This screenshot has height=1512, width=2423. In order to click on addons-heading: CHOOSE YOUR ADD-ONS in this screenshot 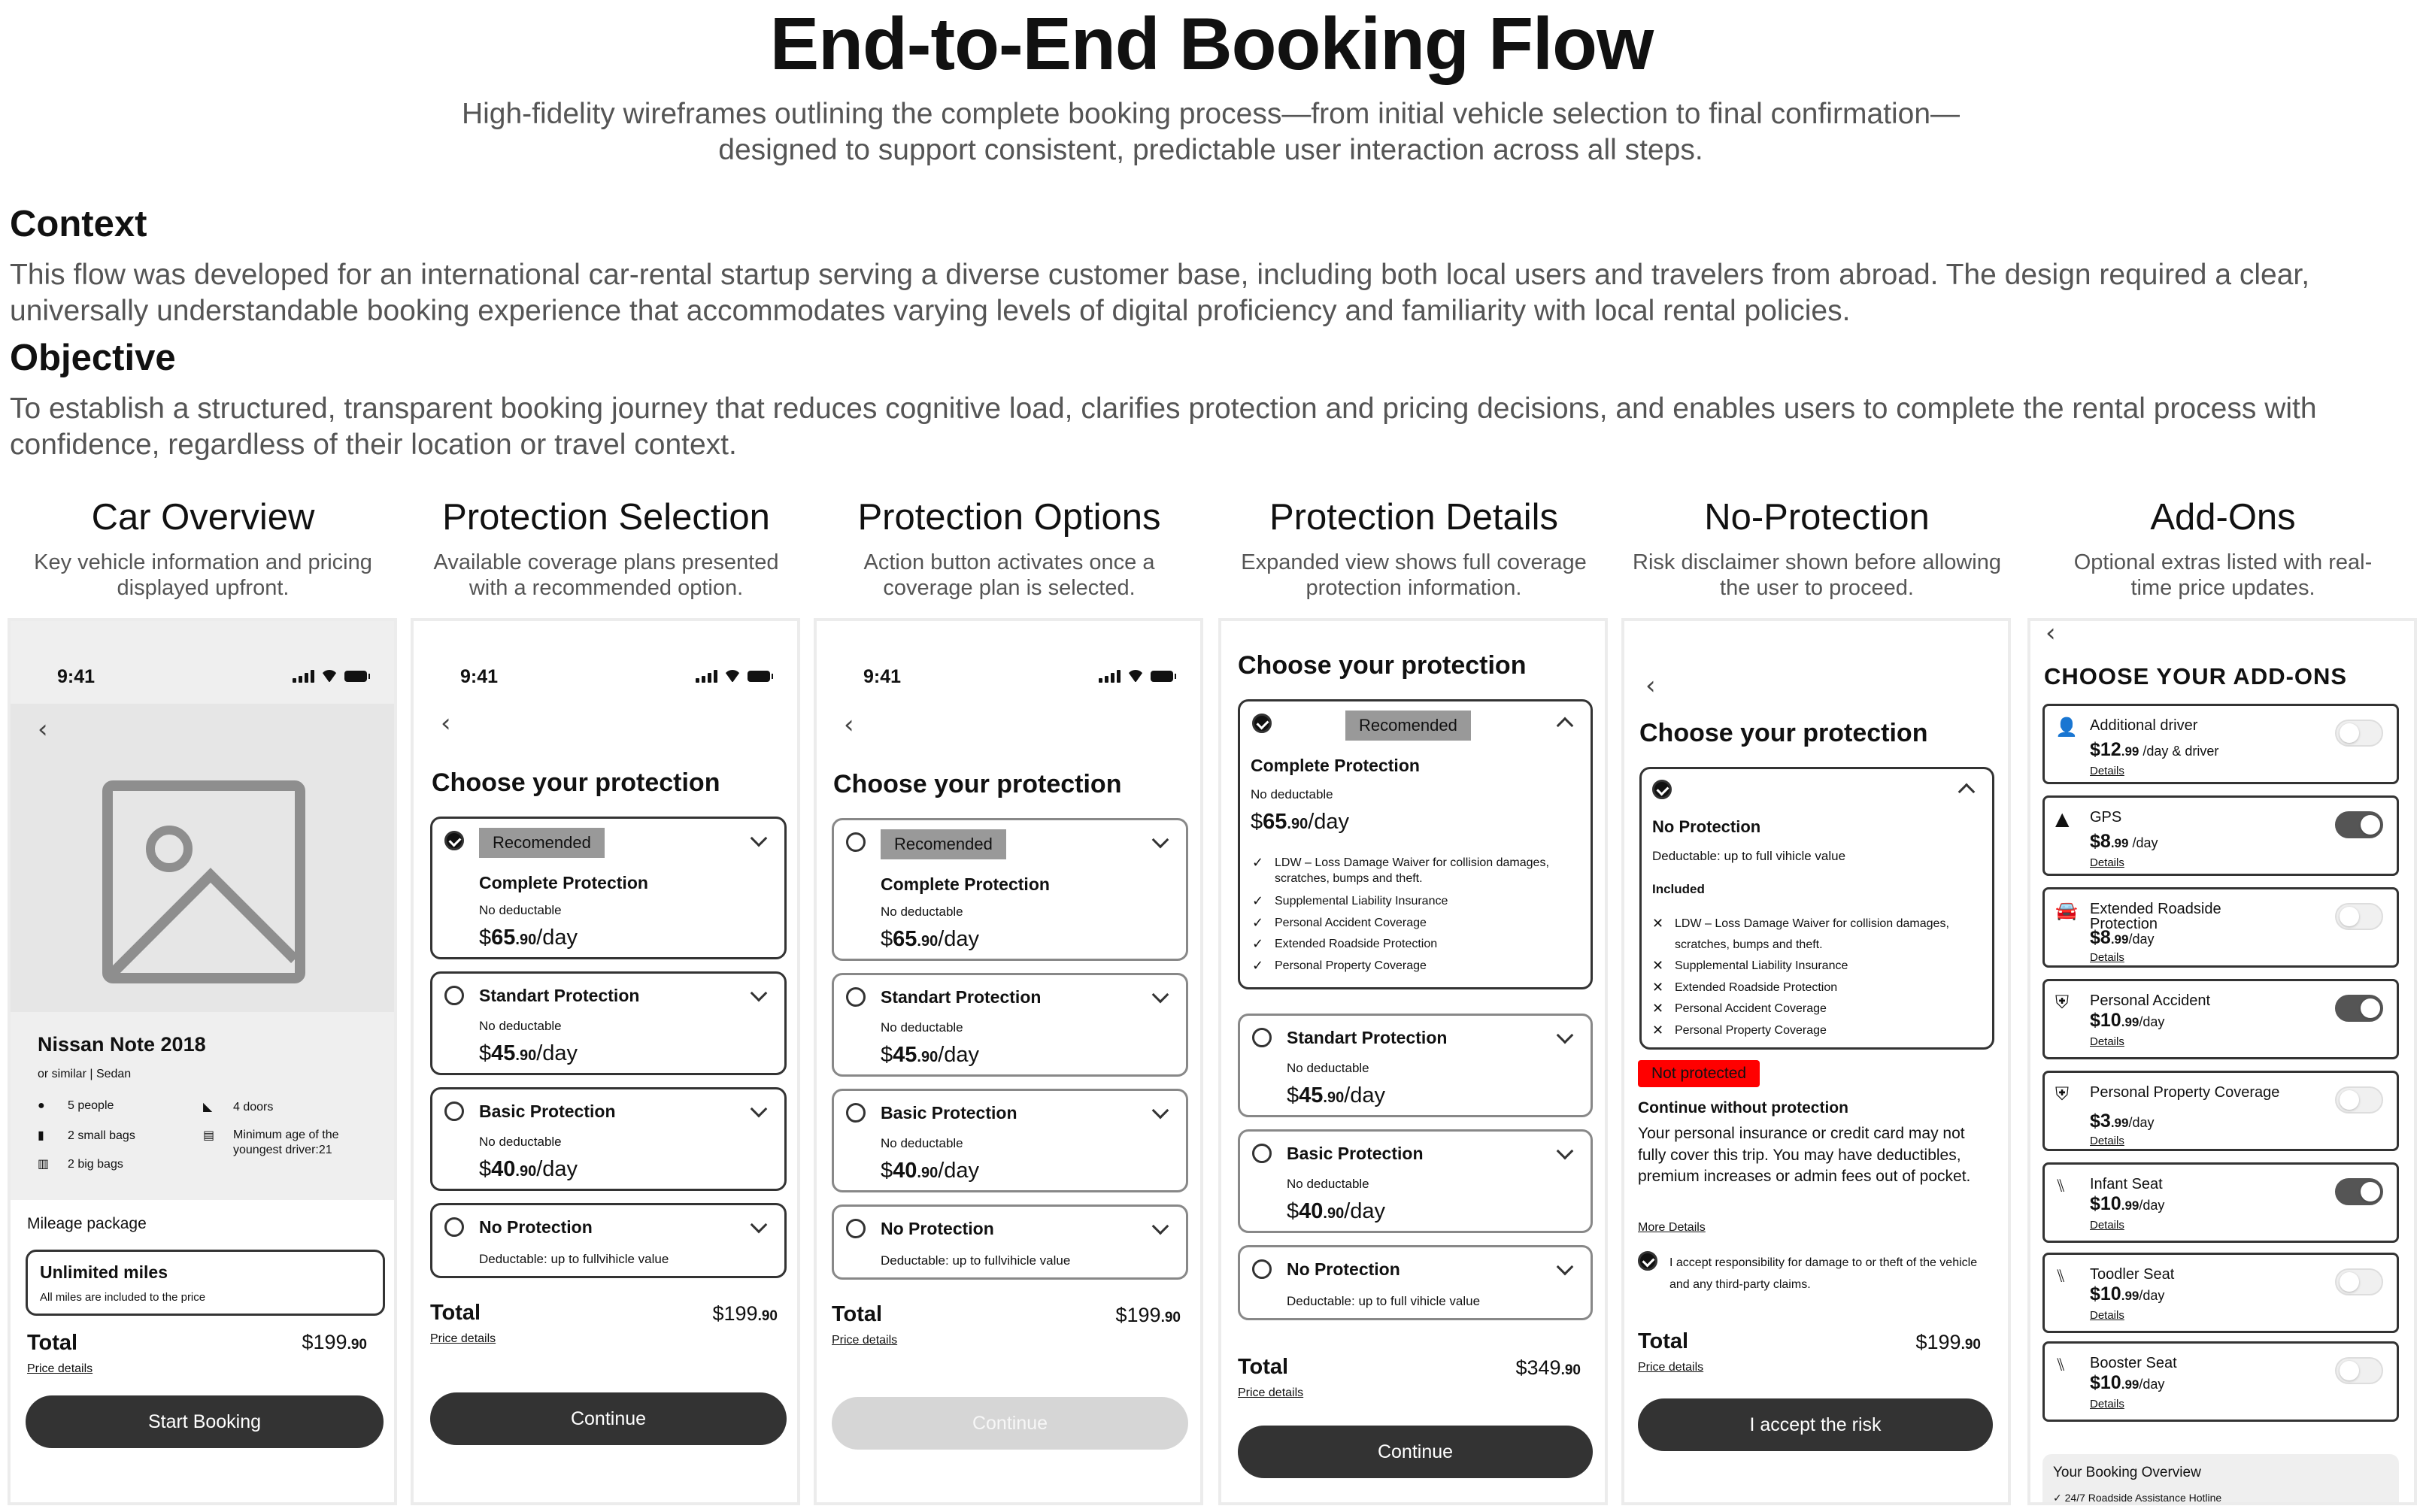, I will do `click(2196, 676)`.